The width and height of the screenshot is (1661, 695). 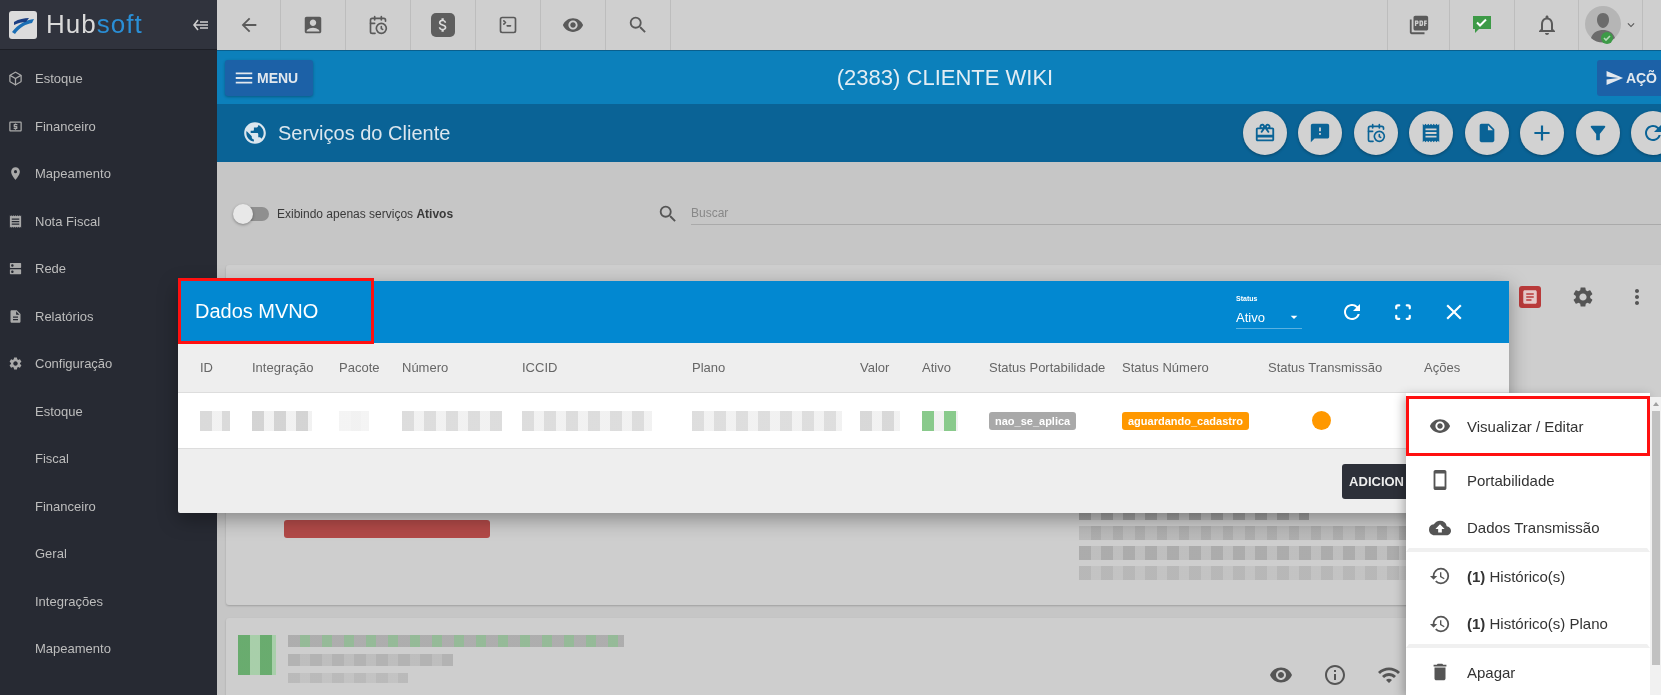 What do you see at coordinates (1047, 367) in the screenshot?
I see `column-header: Status Portabilidade` at bounding box center [1047, 367].